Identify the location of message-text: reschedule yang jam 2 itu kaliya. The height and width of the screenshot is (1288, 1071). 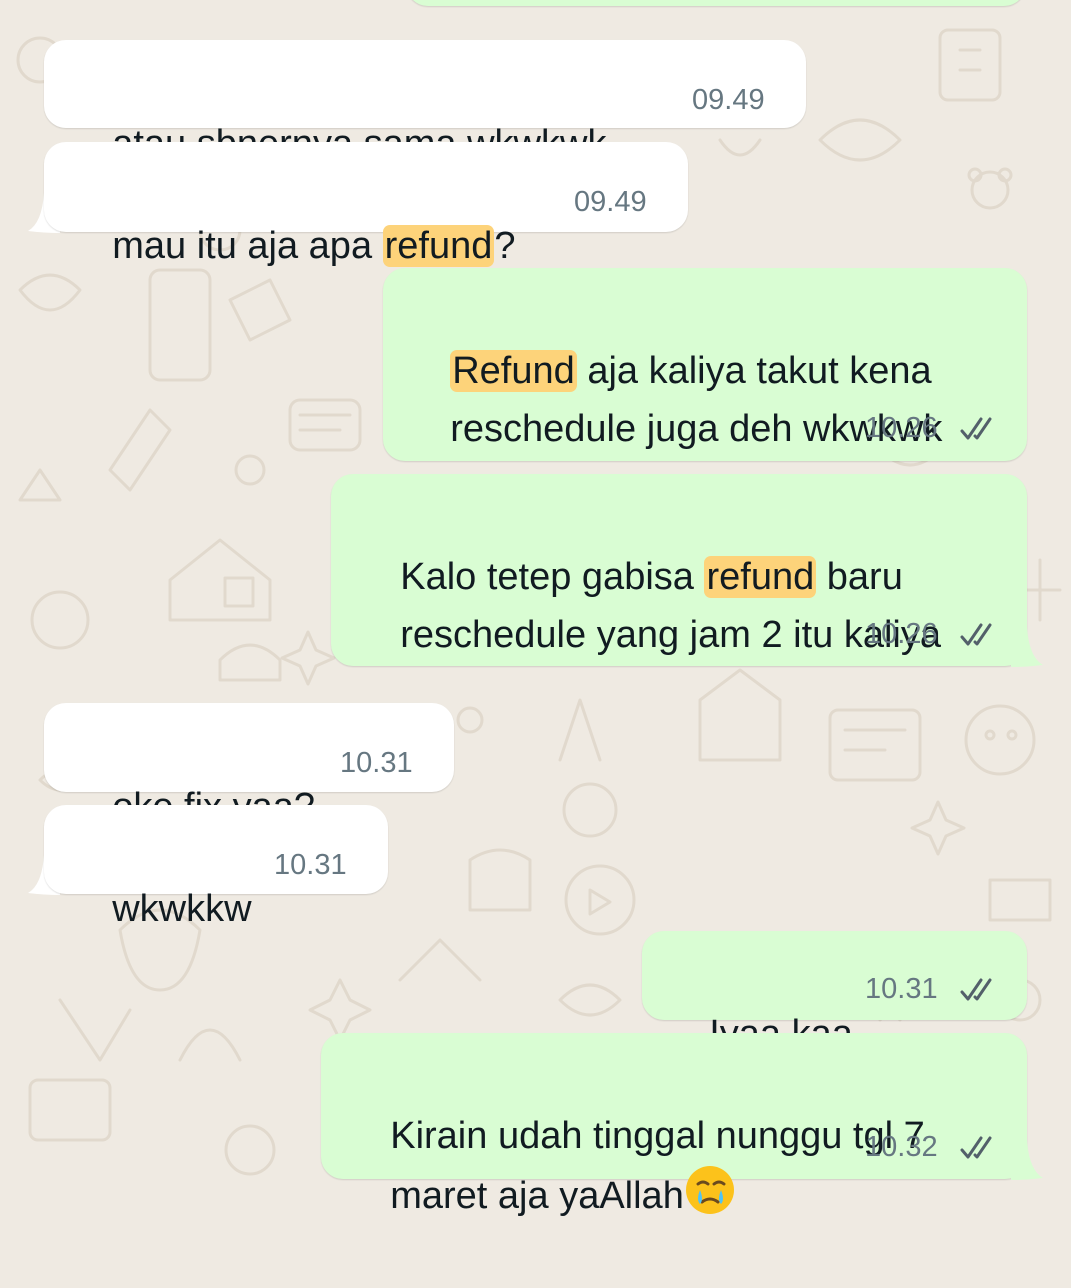
(649, 635).